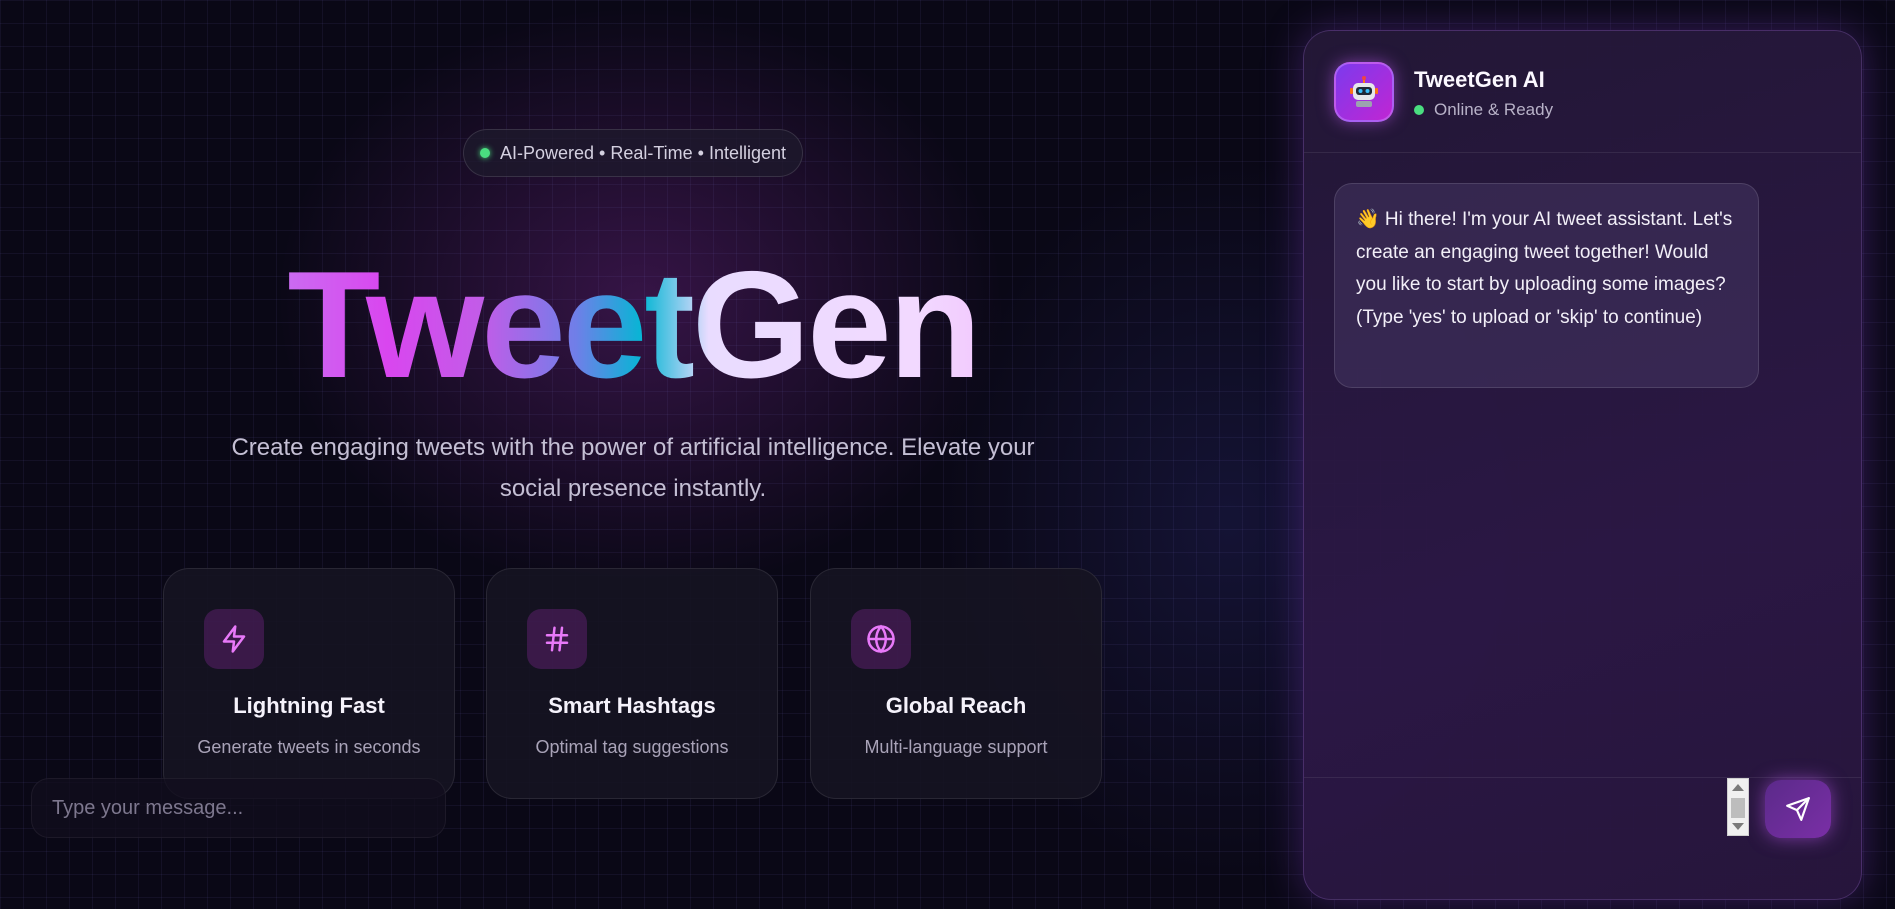 The height and width of the screenshot is (909, 1895). What do you see at coordinates (1494, 109) in the screenshot?
I see `status-text: Online & Ready` at bounding box center [1494, 109].